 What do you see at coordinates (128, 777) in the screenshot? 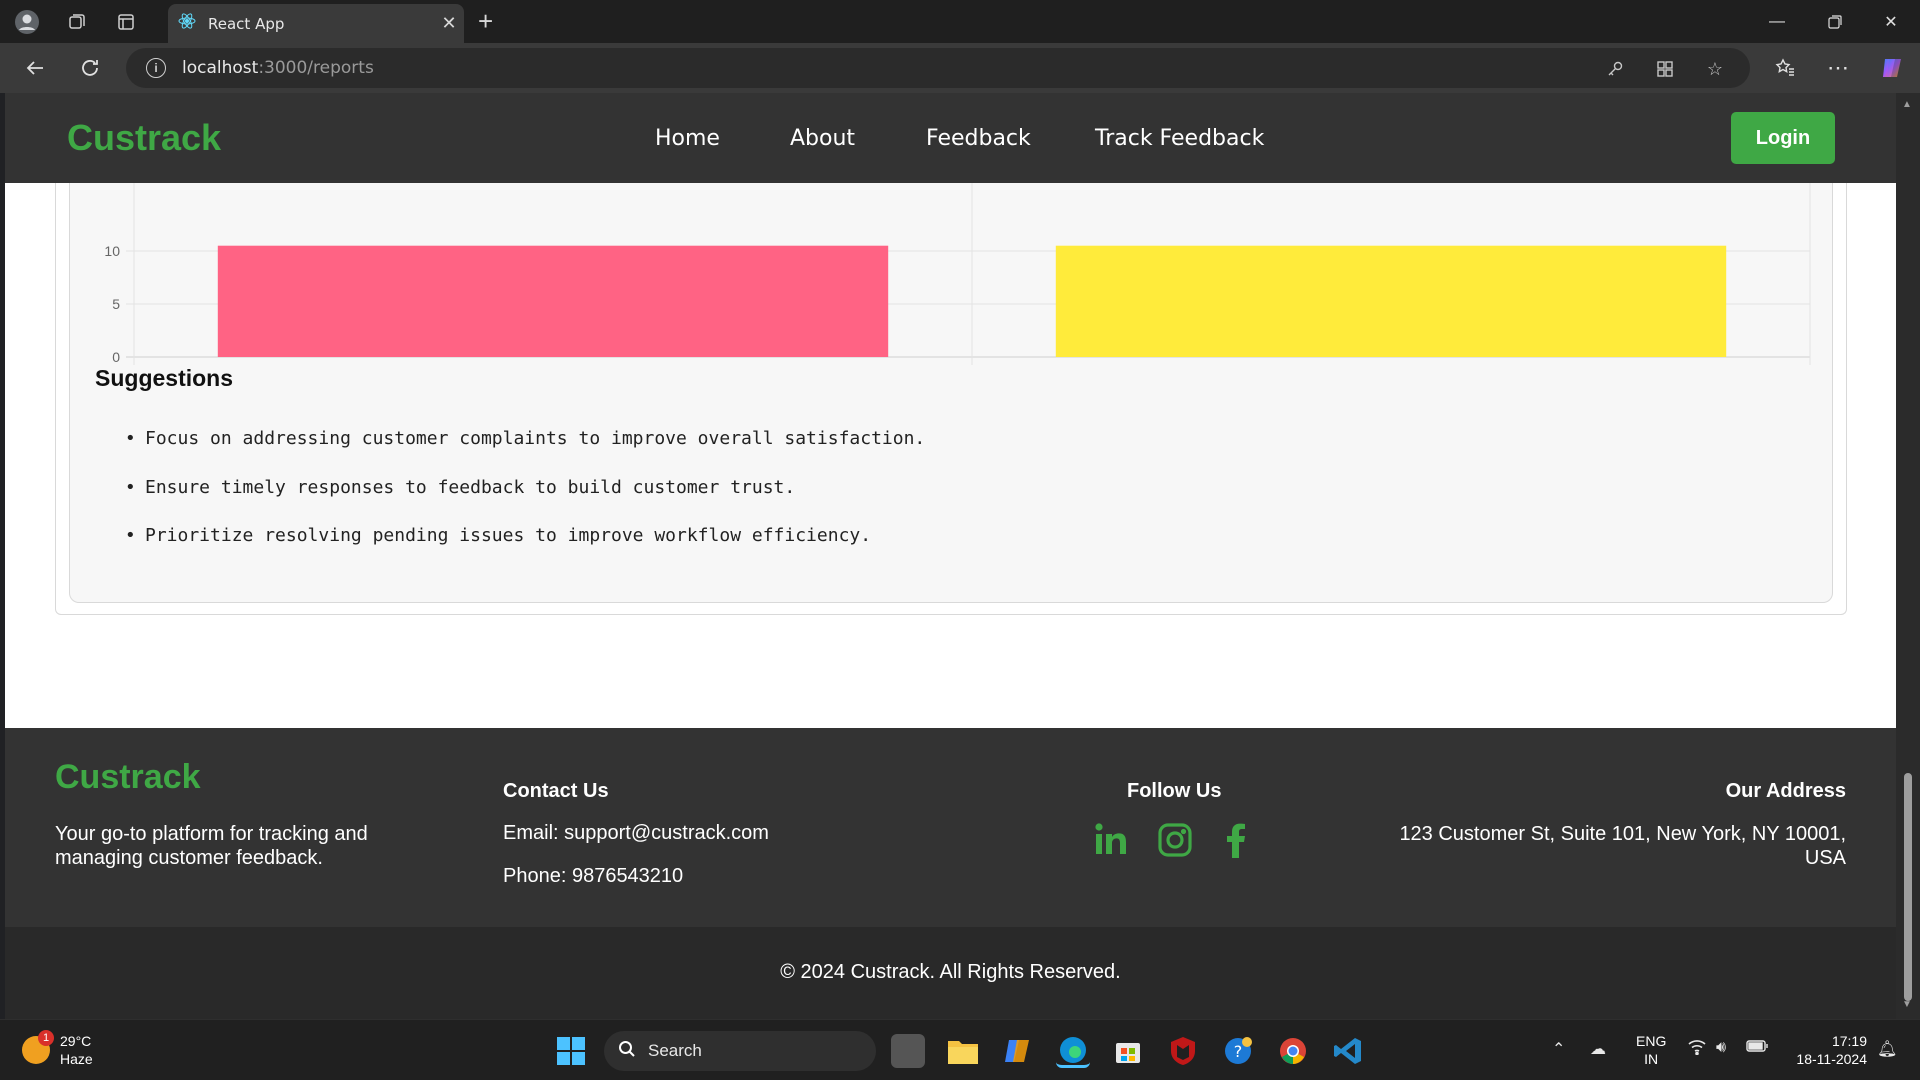
I see `footer-brand: Custrack` at bounding box center [128, 777].